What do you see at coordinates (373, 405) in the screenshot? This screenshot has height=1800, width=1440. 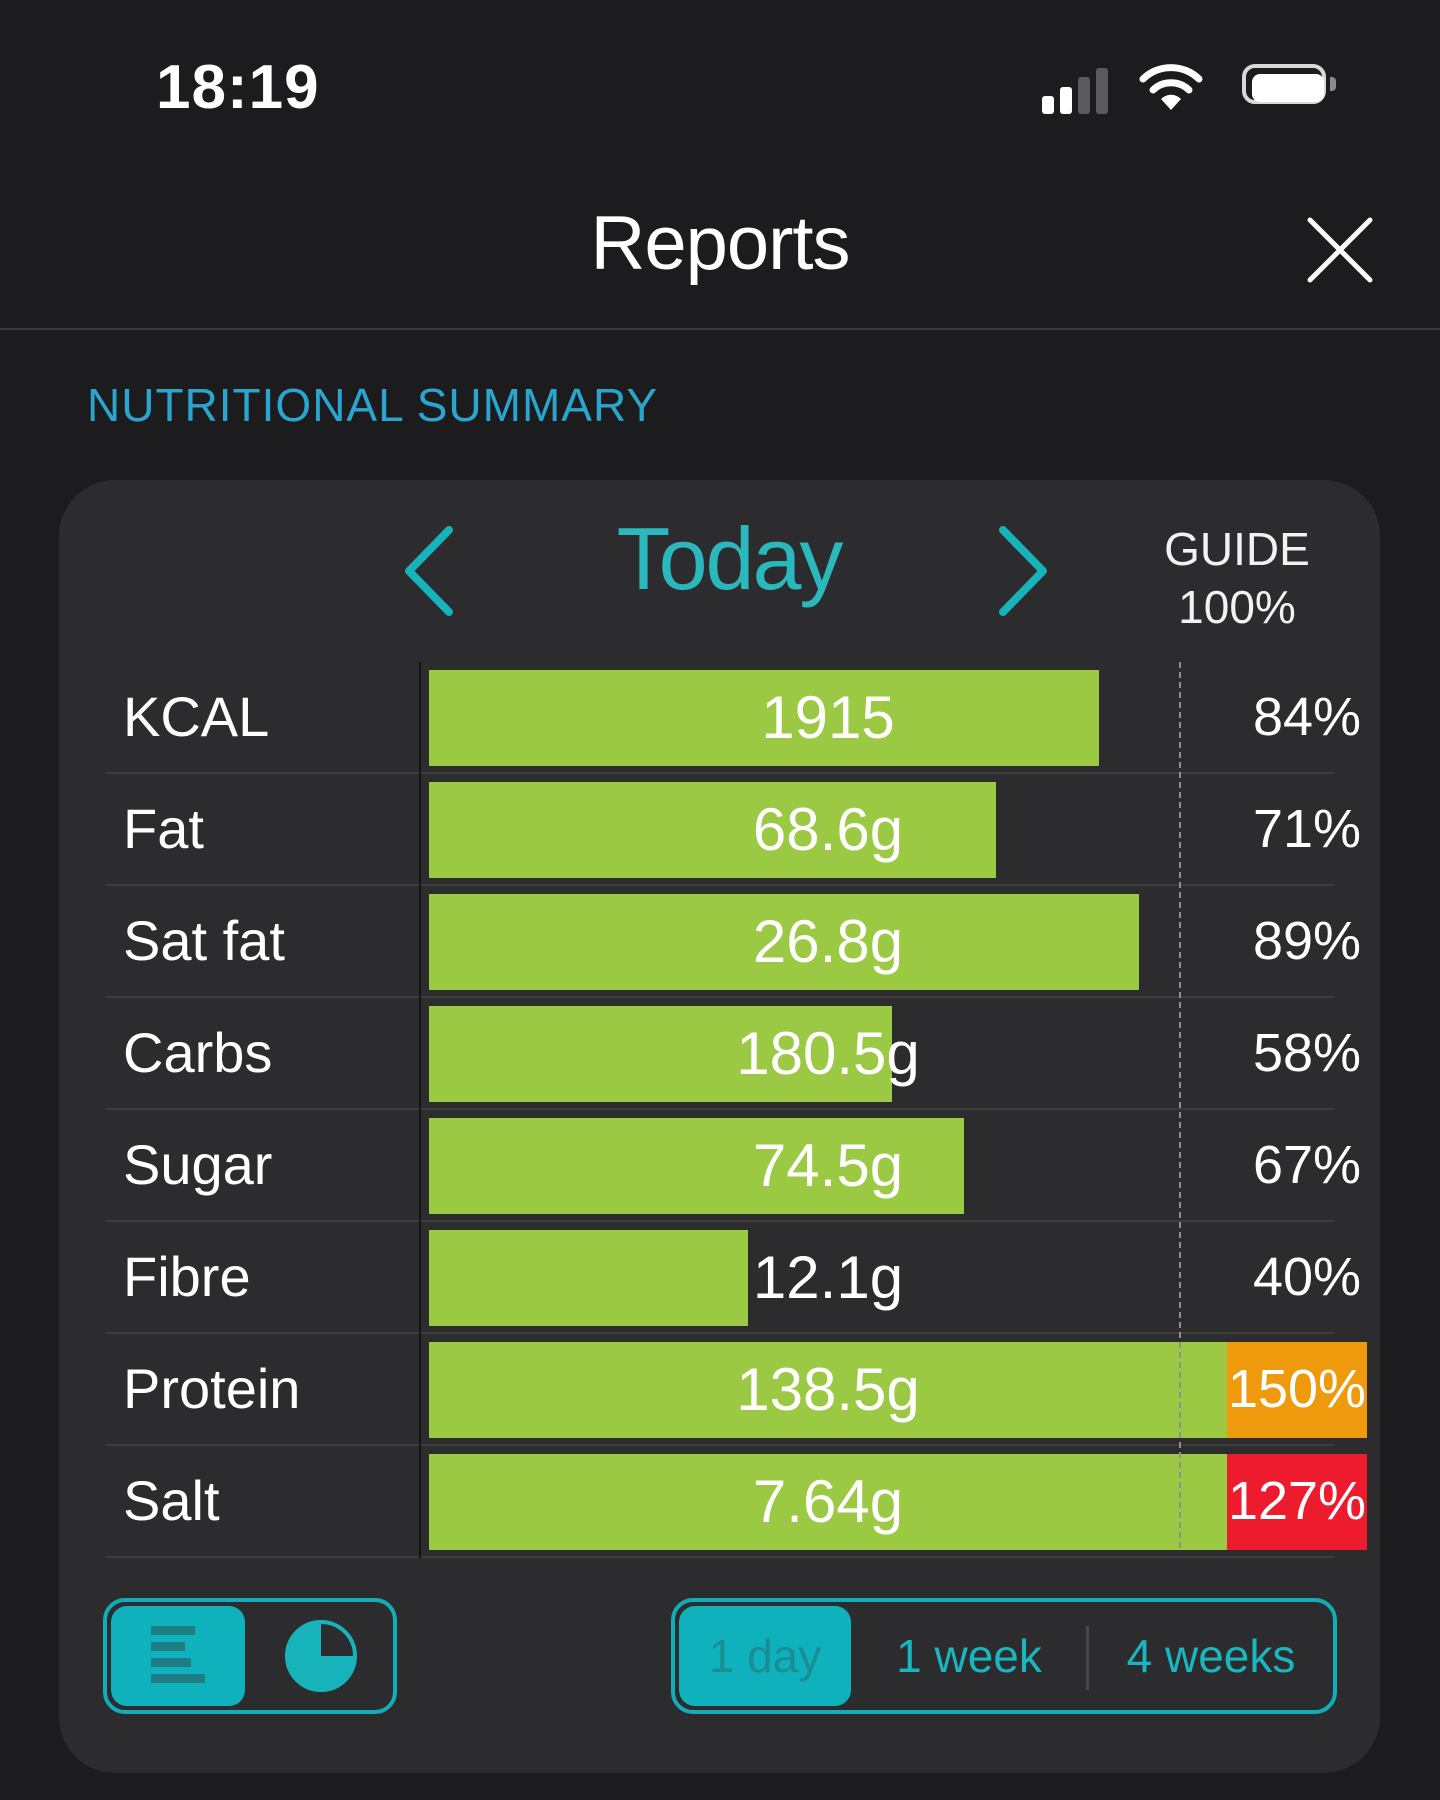 I see `section-heading: NUTRITIONAL SUMMARY` at bounding box center [373, 405].